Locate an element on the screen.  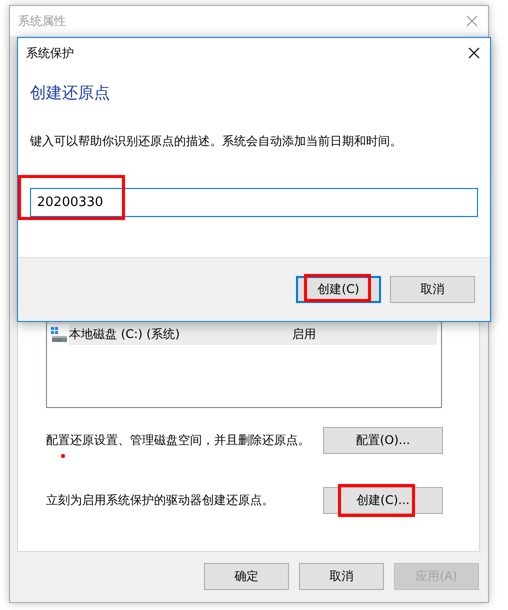
drive-name: 本地磁盘 (C:) (系统) is located at coordinates (176, 334).